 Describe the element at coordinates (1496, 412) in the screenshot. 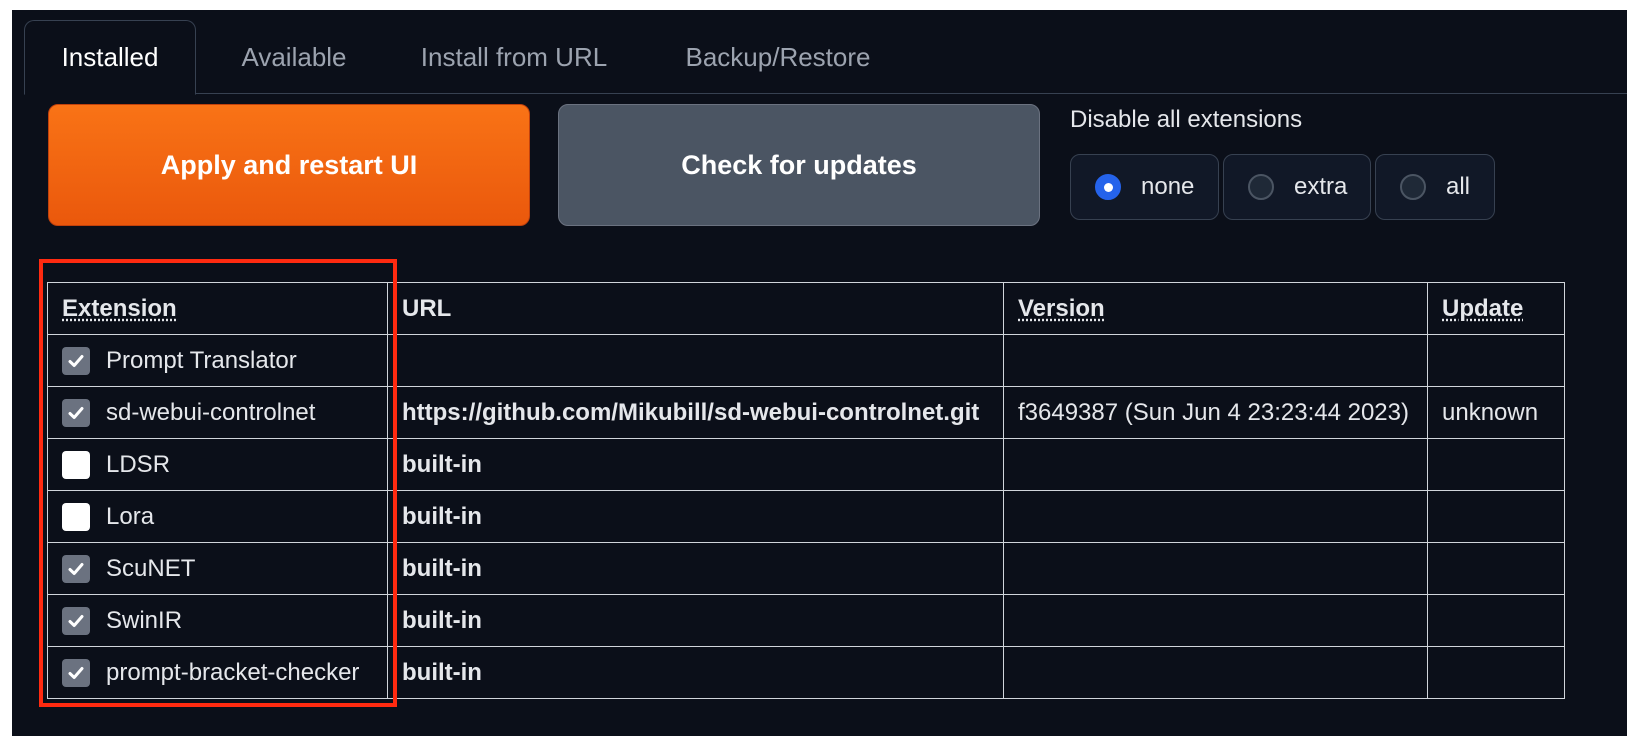

I see `update-cell: unknown` at that location.